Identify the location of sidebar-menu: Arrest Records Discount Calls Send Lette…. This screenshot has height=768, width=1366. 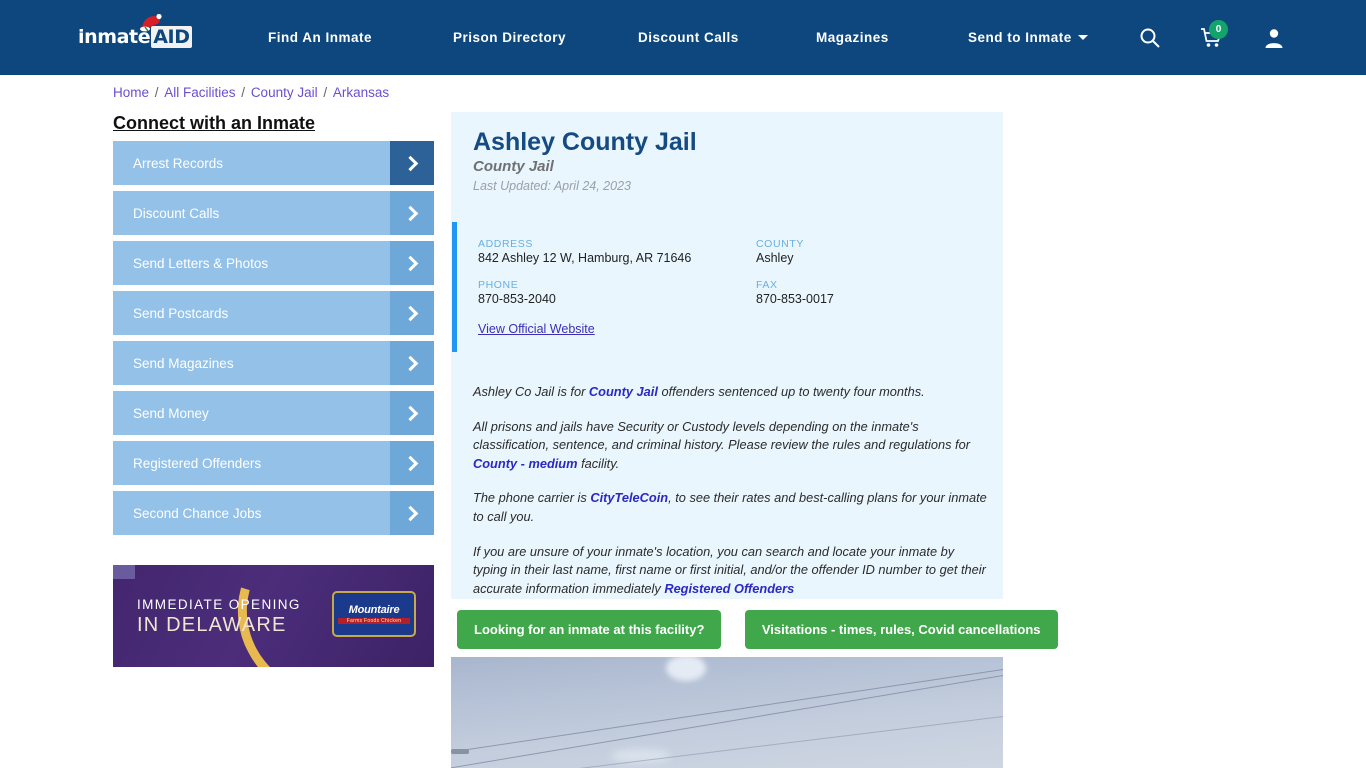
(273, 341).